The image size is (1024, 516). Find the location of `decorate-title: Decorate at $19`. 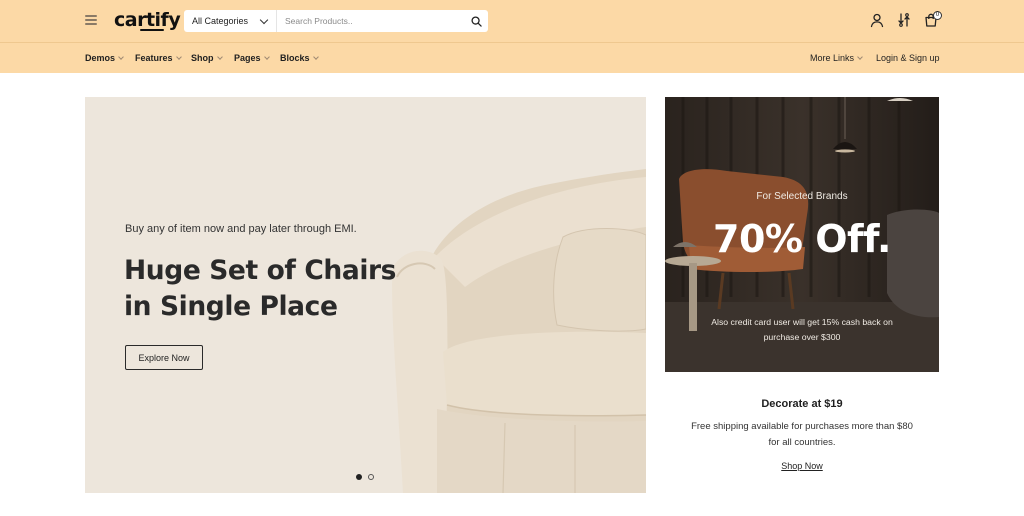

decorate-title: Decorate at $19 is located at coordinates (802, 404).